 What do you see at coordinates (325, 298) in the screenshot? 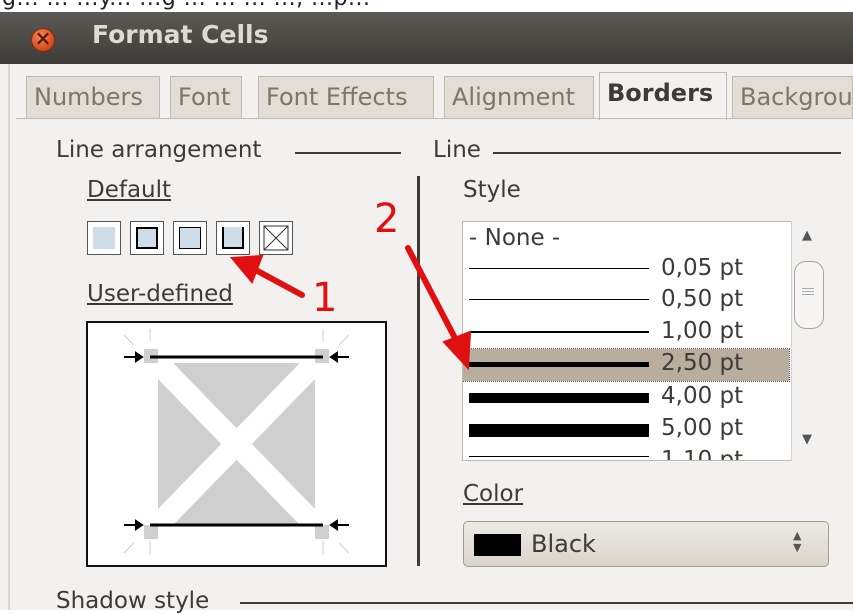
I see `annotation-label-one: 1` at bounding box center [325, 298].